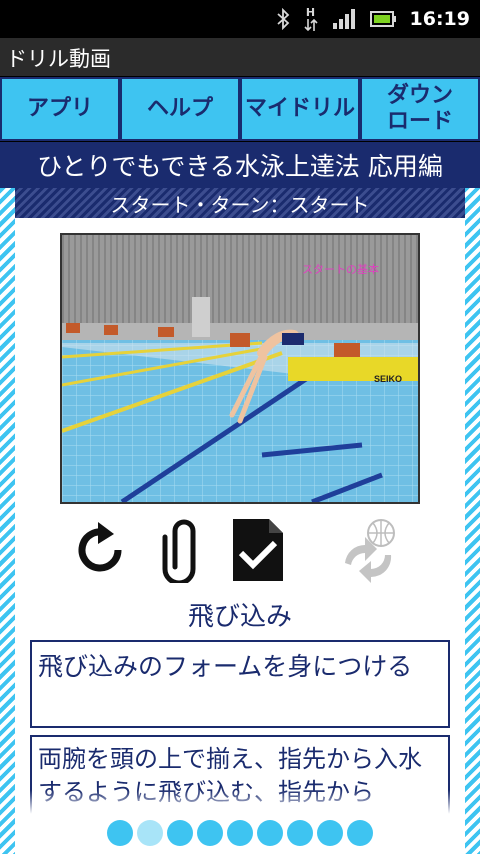  What do you see at coordinates (240, 684) in the screenshot?
I see `drill-goal-box: 飛び込みのフォームを身につける` at bounding box center [240, 684].